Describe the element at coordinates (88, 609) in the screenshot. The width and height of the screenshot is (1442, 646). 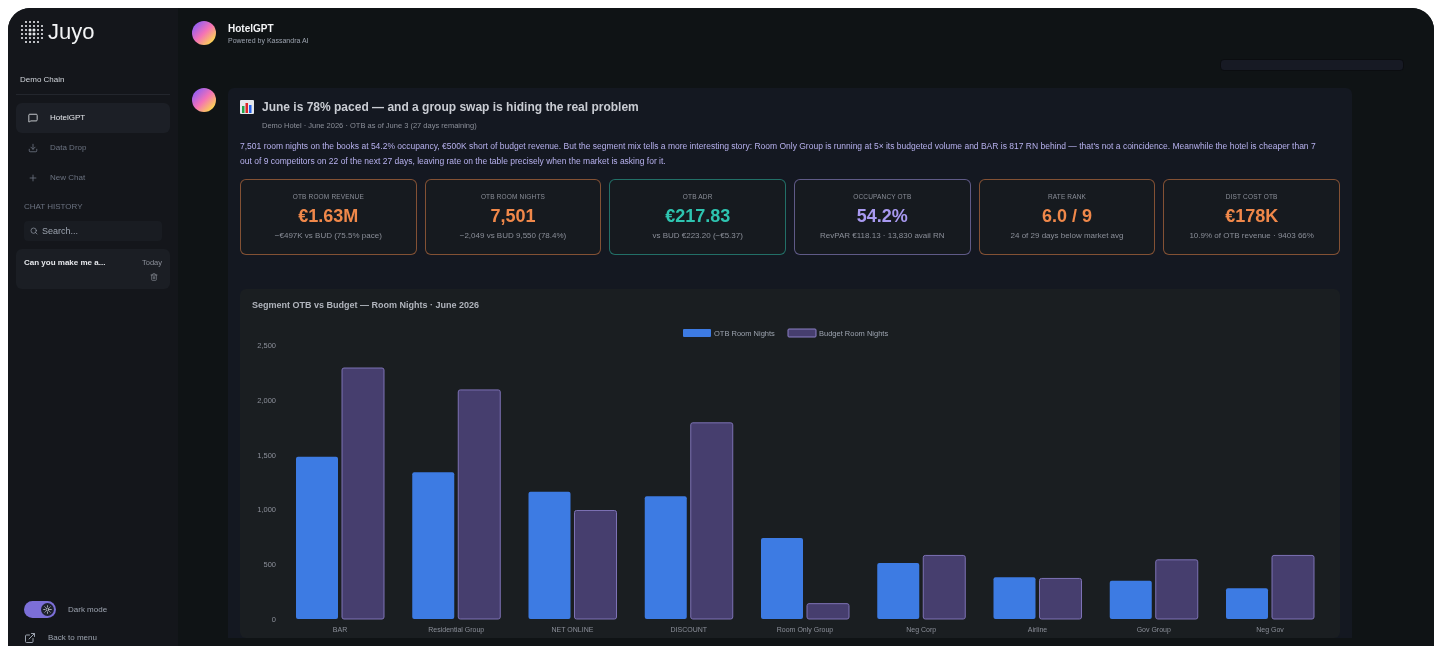
I see `dark-mode-label: Dark mode` at that location.